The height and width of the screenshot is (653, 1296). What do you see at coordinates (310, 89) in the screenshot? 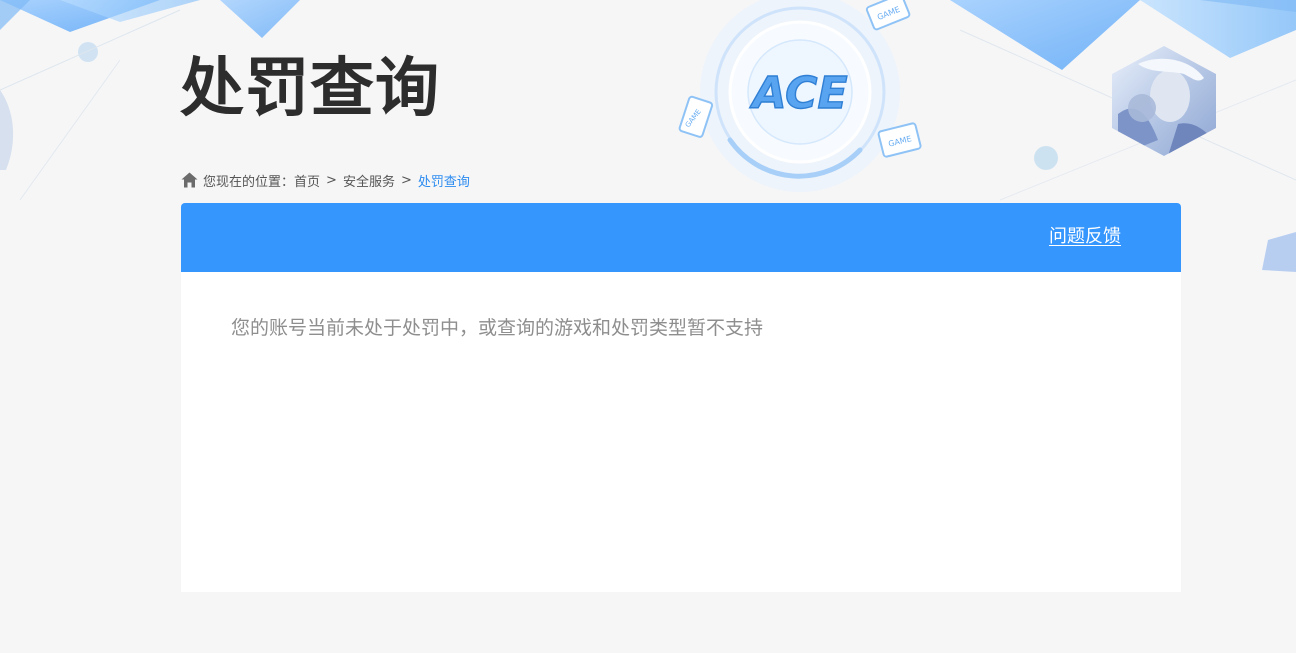
I see `page-title: 处罚查询` at bounding box center [310, 89].